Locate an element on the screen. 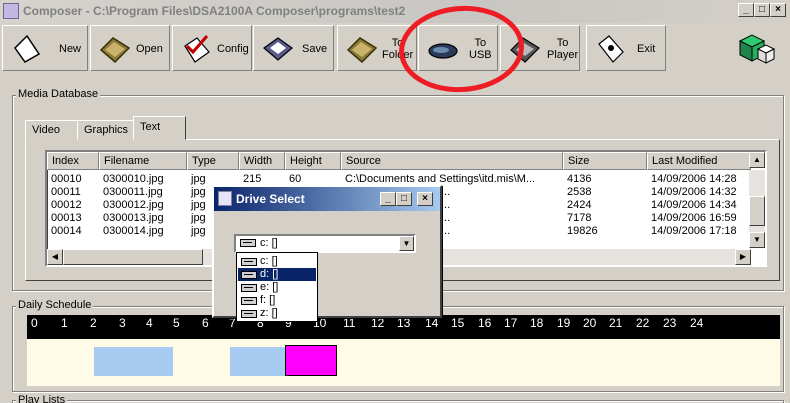 This screenshot has height=403, width=790. new-label: New is located at coordinates (70, 49).